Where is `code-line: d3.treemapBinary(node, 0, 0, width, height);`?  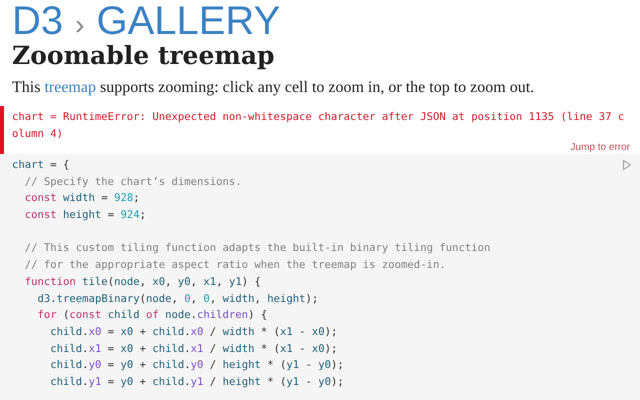
code-line: d3.treemapBinary(node, 0, 0, width, height); is located at coordinates (177, 298).